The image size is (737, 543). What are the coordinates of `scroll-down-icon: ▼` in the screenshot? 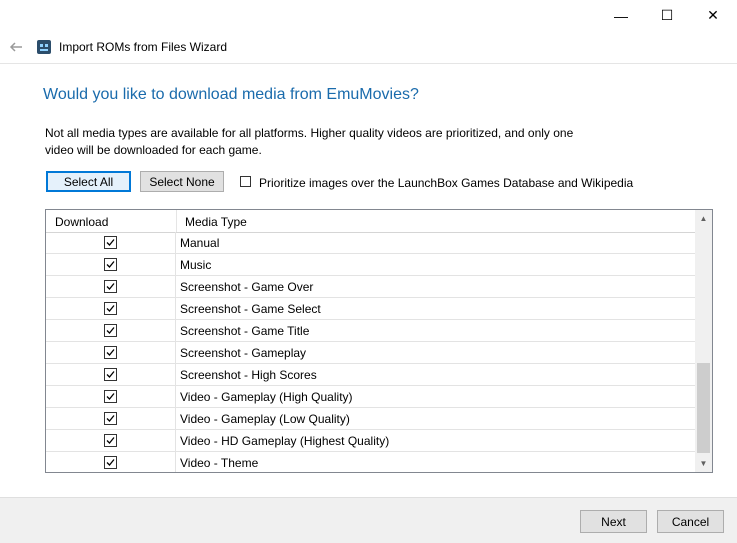 It's located at (703, 463).